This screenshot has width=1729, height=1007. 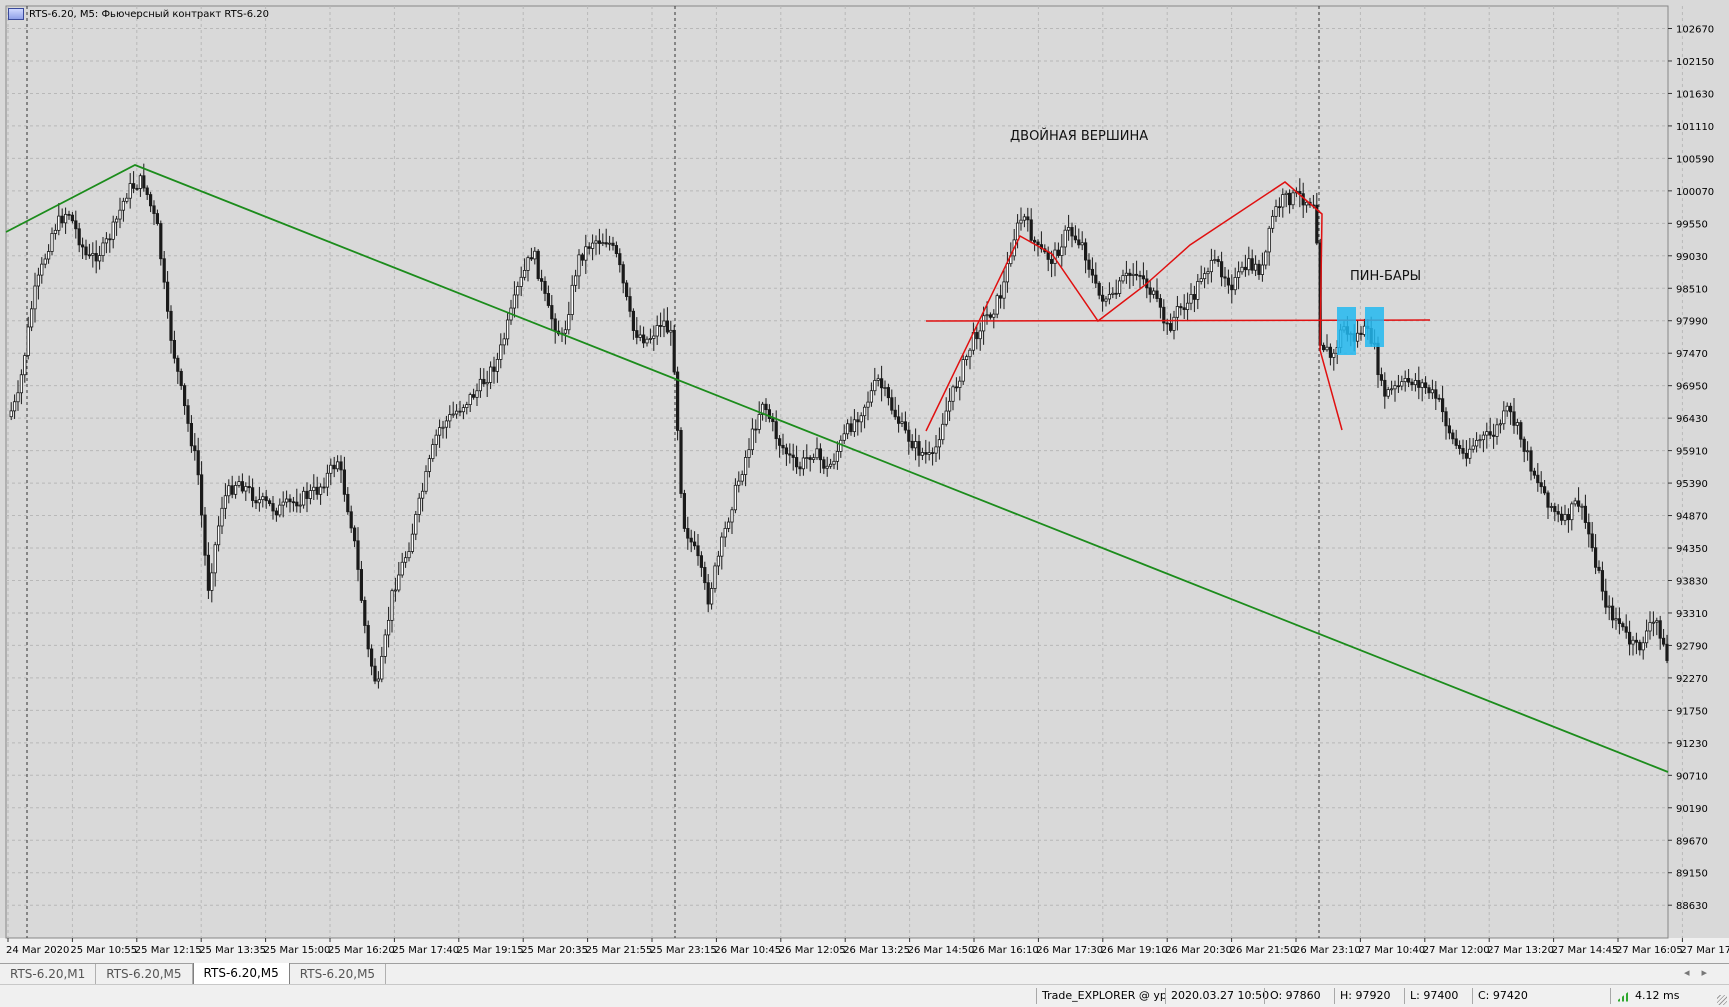 What do you see at coordinates (144, 974) in the screenshot?
I see `tab-rts-m5-1: RTS-6.20,M5` at bounding box center [144, 974].